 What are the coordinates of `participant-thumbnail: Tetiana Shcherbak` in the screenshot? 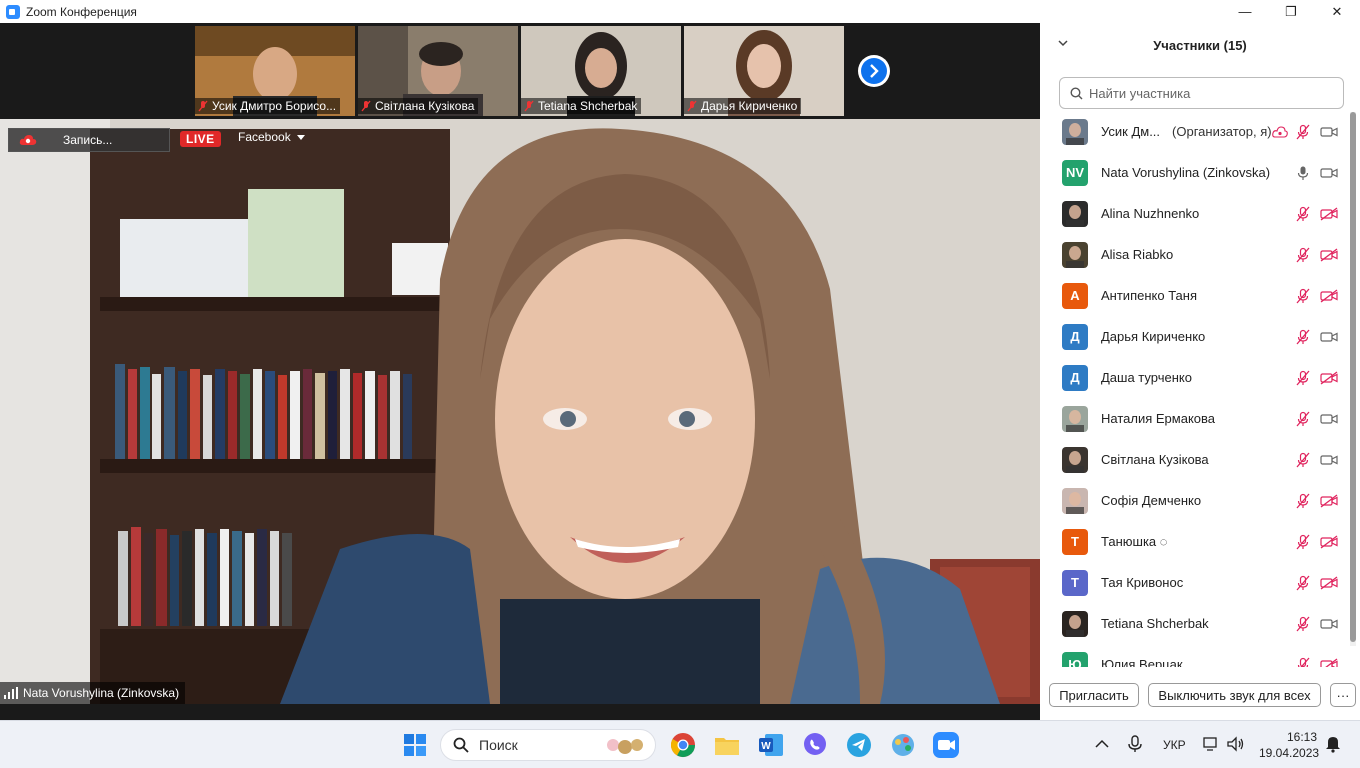 It's located at (601, 71).